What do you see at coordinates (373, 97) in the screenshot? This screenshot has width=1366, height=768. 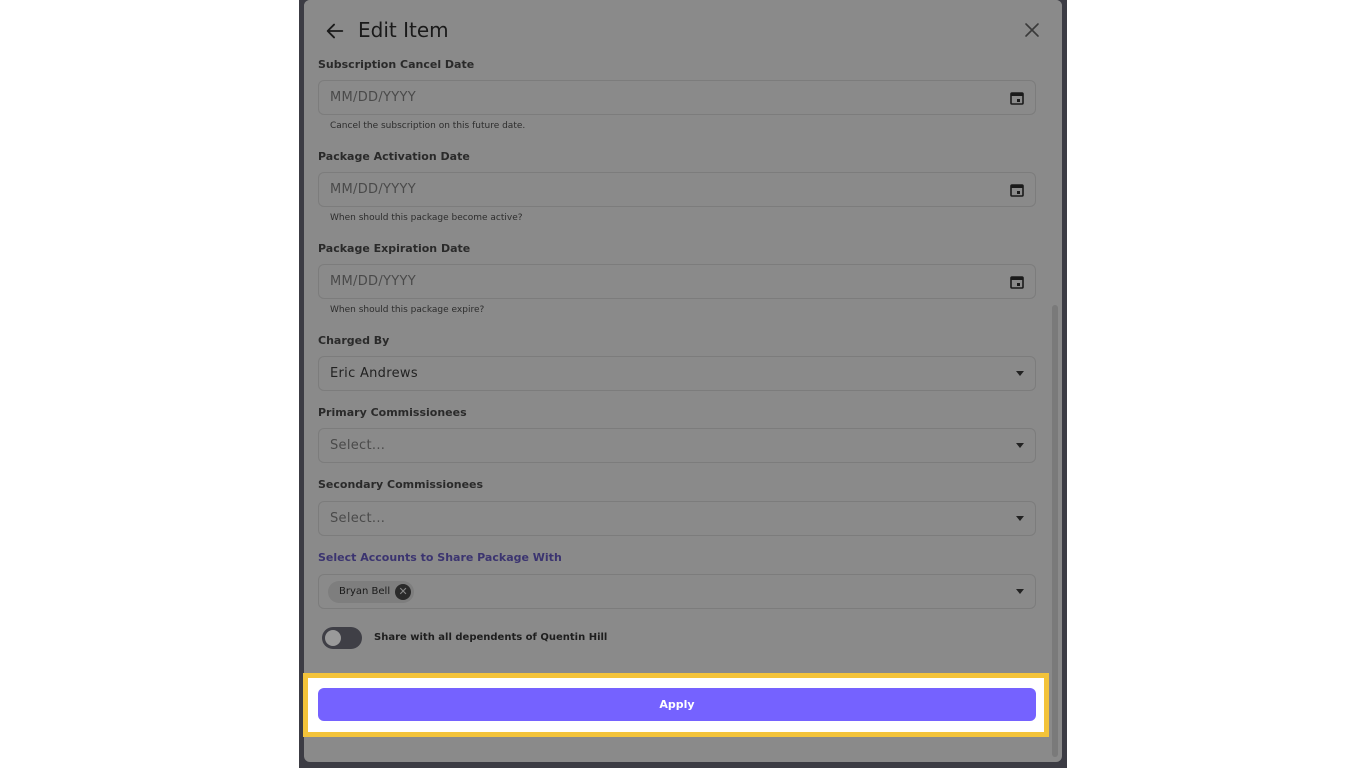 I see `cancel-date-placeholder: MM/DD/YYYY` at bounding box center [373, 97].